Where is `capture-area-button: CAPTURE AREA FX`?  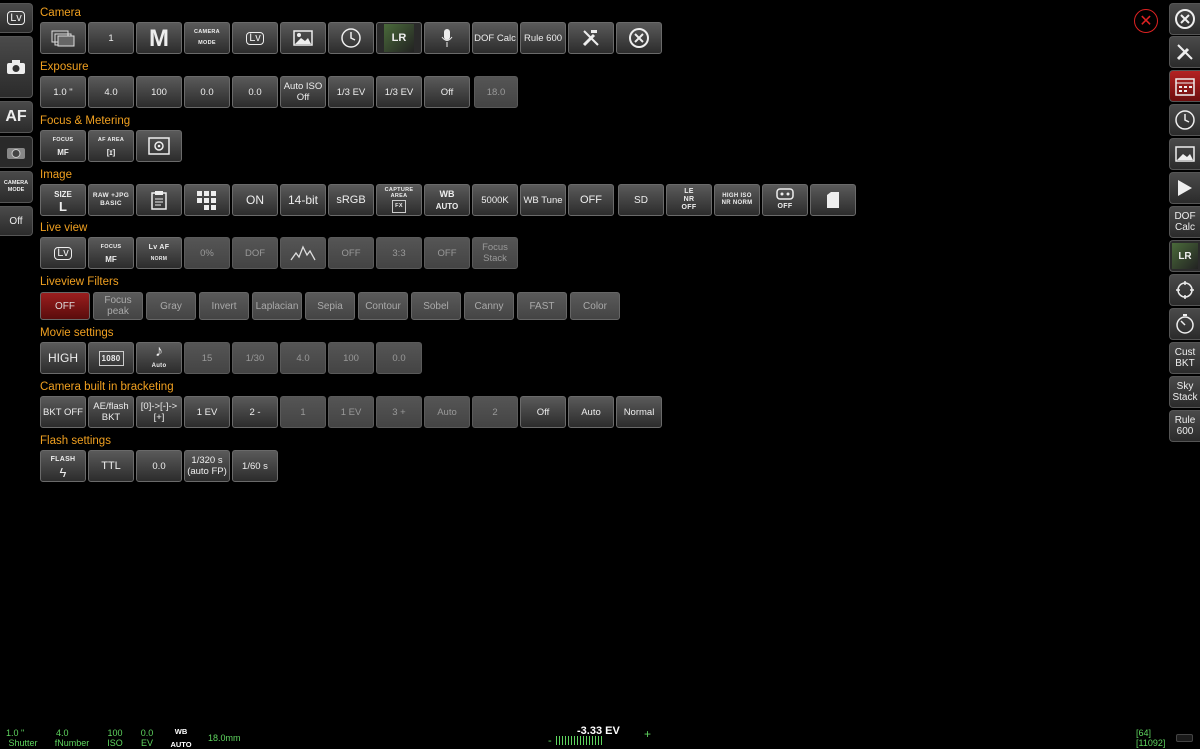 capture-area-button: CAPTURE AREA FX is located at coordinates (399, 200).